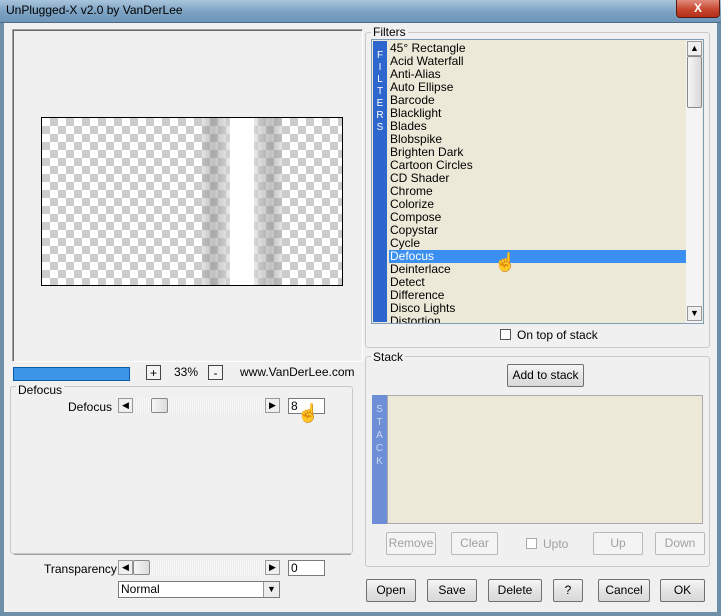 Image resolution: width=721 pixels, height=616 pixels. Describe the element at coordinates (360, 11) in the screenshot. I see `title-bar: UnPlugged-X v2.0 by VanDerLee X` at that location.